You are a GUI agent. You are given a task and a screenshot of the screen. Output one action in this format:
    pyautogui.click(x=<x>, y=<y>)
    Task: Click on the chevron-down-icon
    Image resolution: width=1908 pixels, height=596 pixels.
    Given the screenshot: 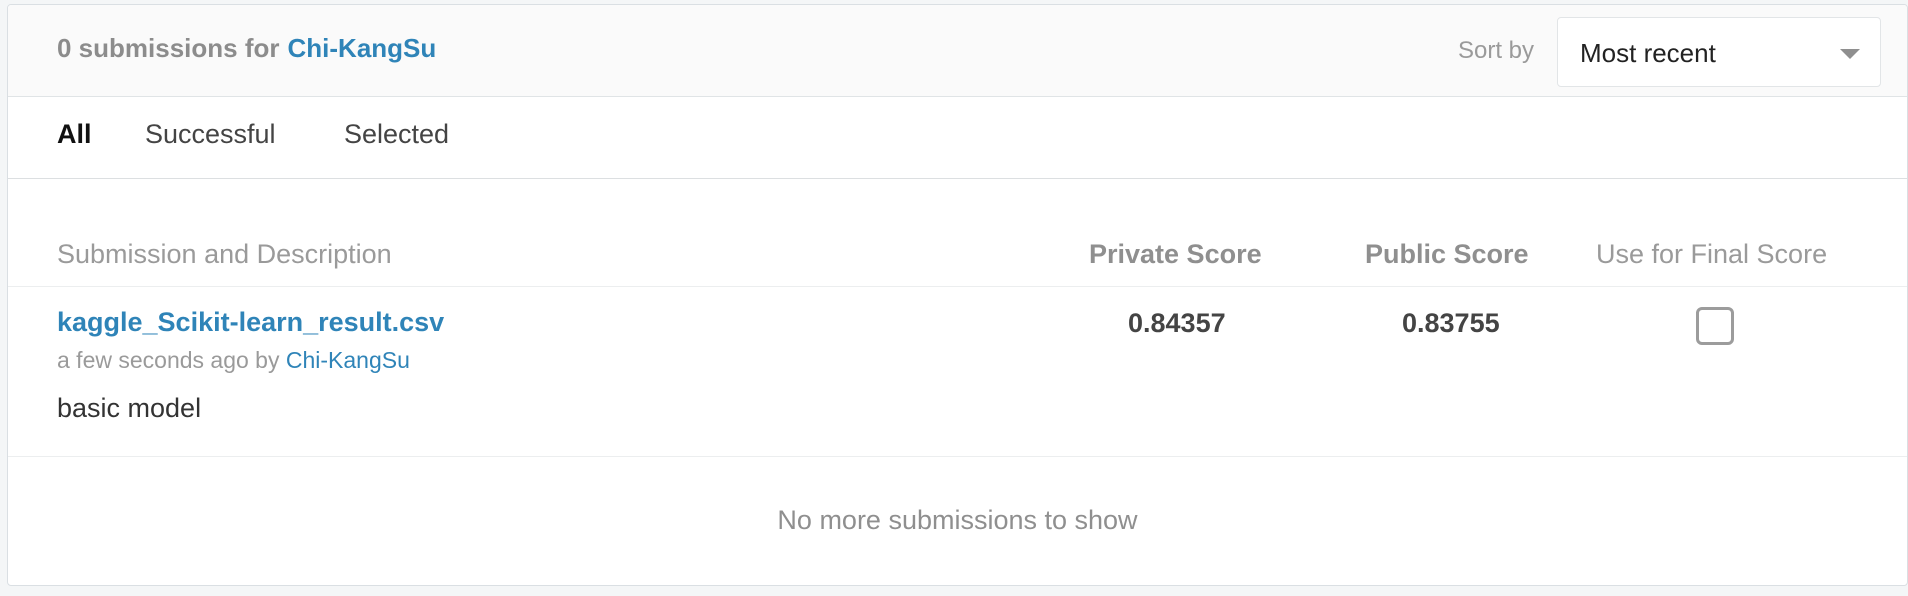 What is the action you would take?
    pyautogui.click(x=1850, y=54)
    